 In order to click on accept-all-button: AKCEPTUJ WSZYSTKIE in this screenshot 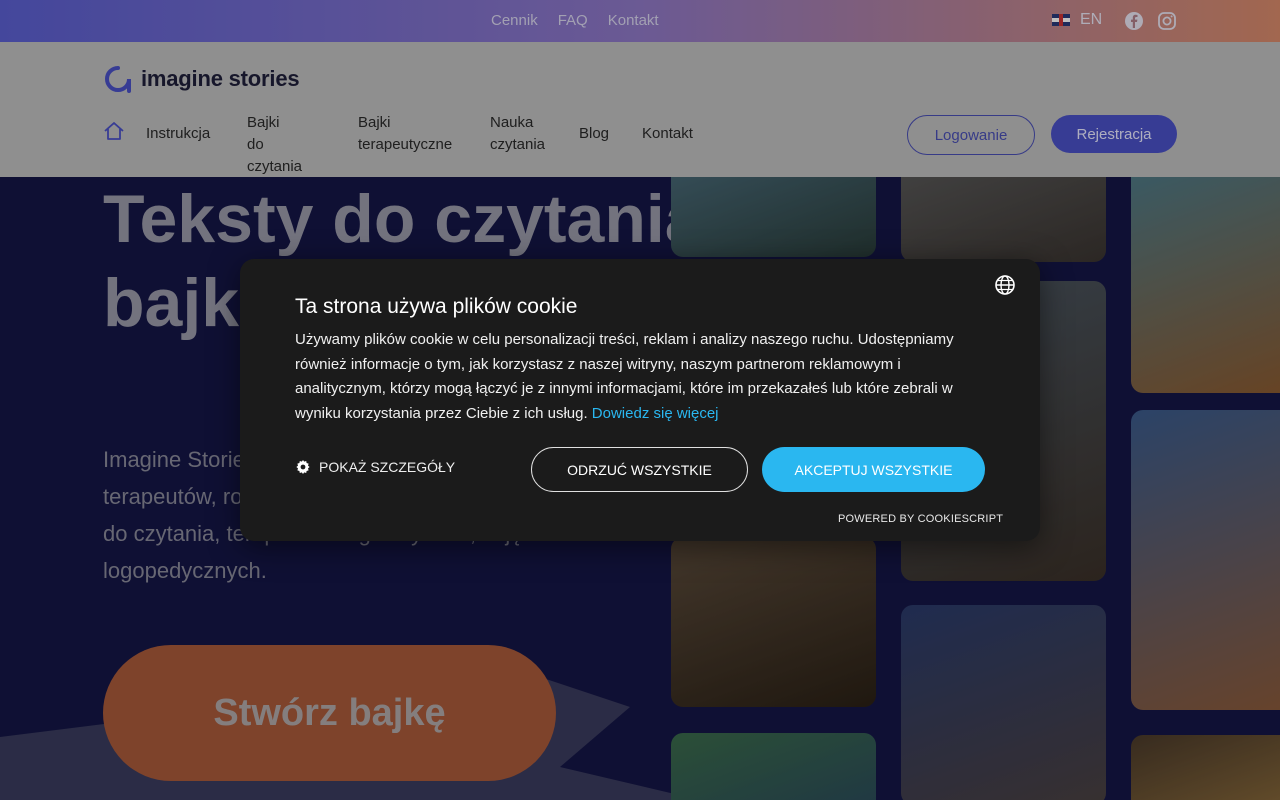, I will do `click(873, 469)`.